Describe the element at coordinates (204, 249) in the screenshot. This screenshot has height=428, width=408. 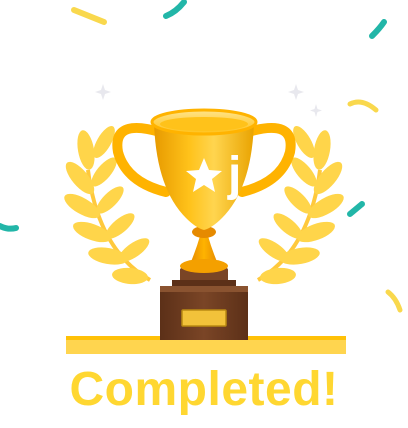
I see `trophy-stem` at that location.